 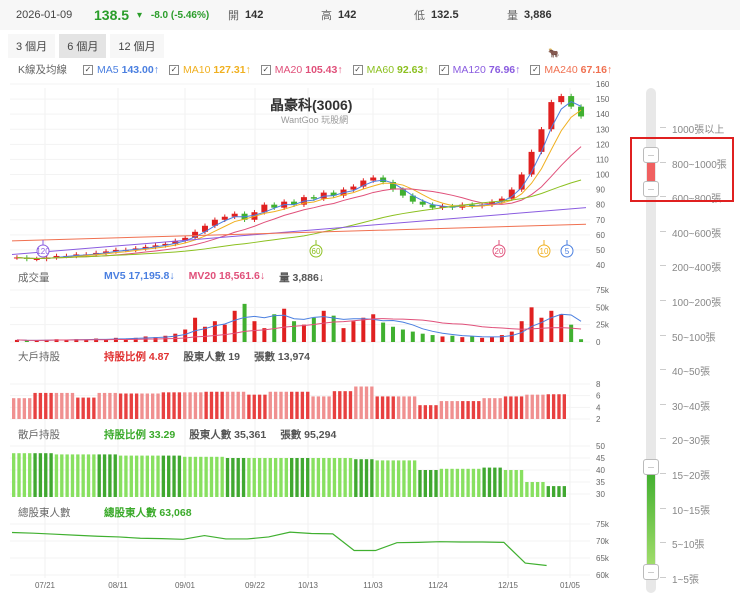 I want to click on slider-label: 15~20張, so click(x=691, y=474).